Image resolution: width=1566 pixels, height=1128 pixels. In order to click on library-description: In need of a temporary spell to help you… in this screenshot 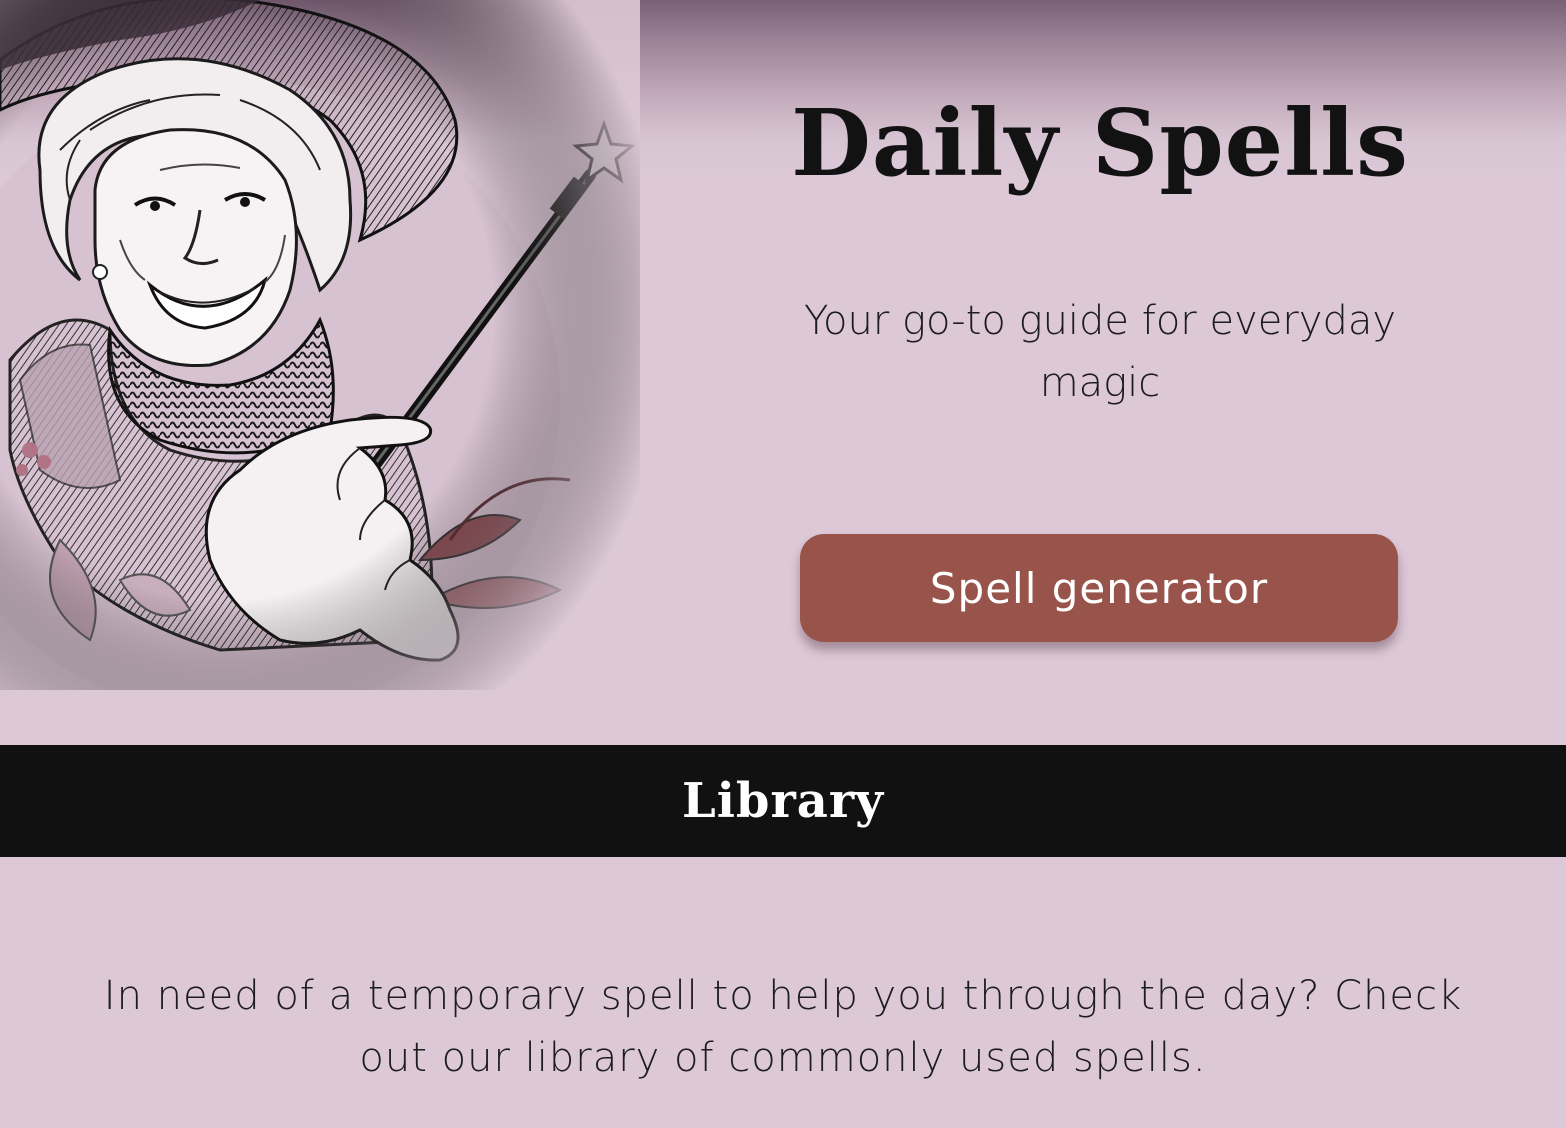, I will do `click(783, 1027)`.